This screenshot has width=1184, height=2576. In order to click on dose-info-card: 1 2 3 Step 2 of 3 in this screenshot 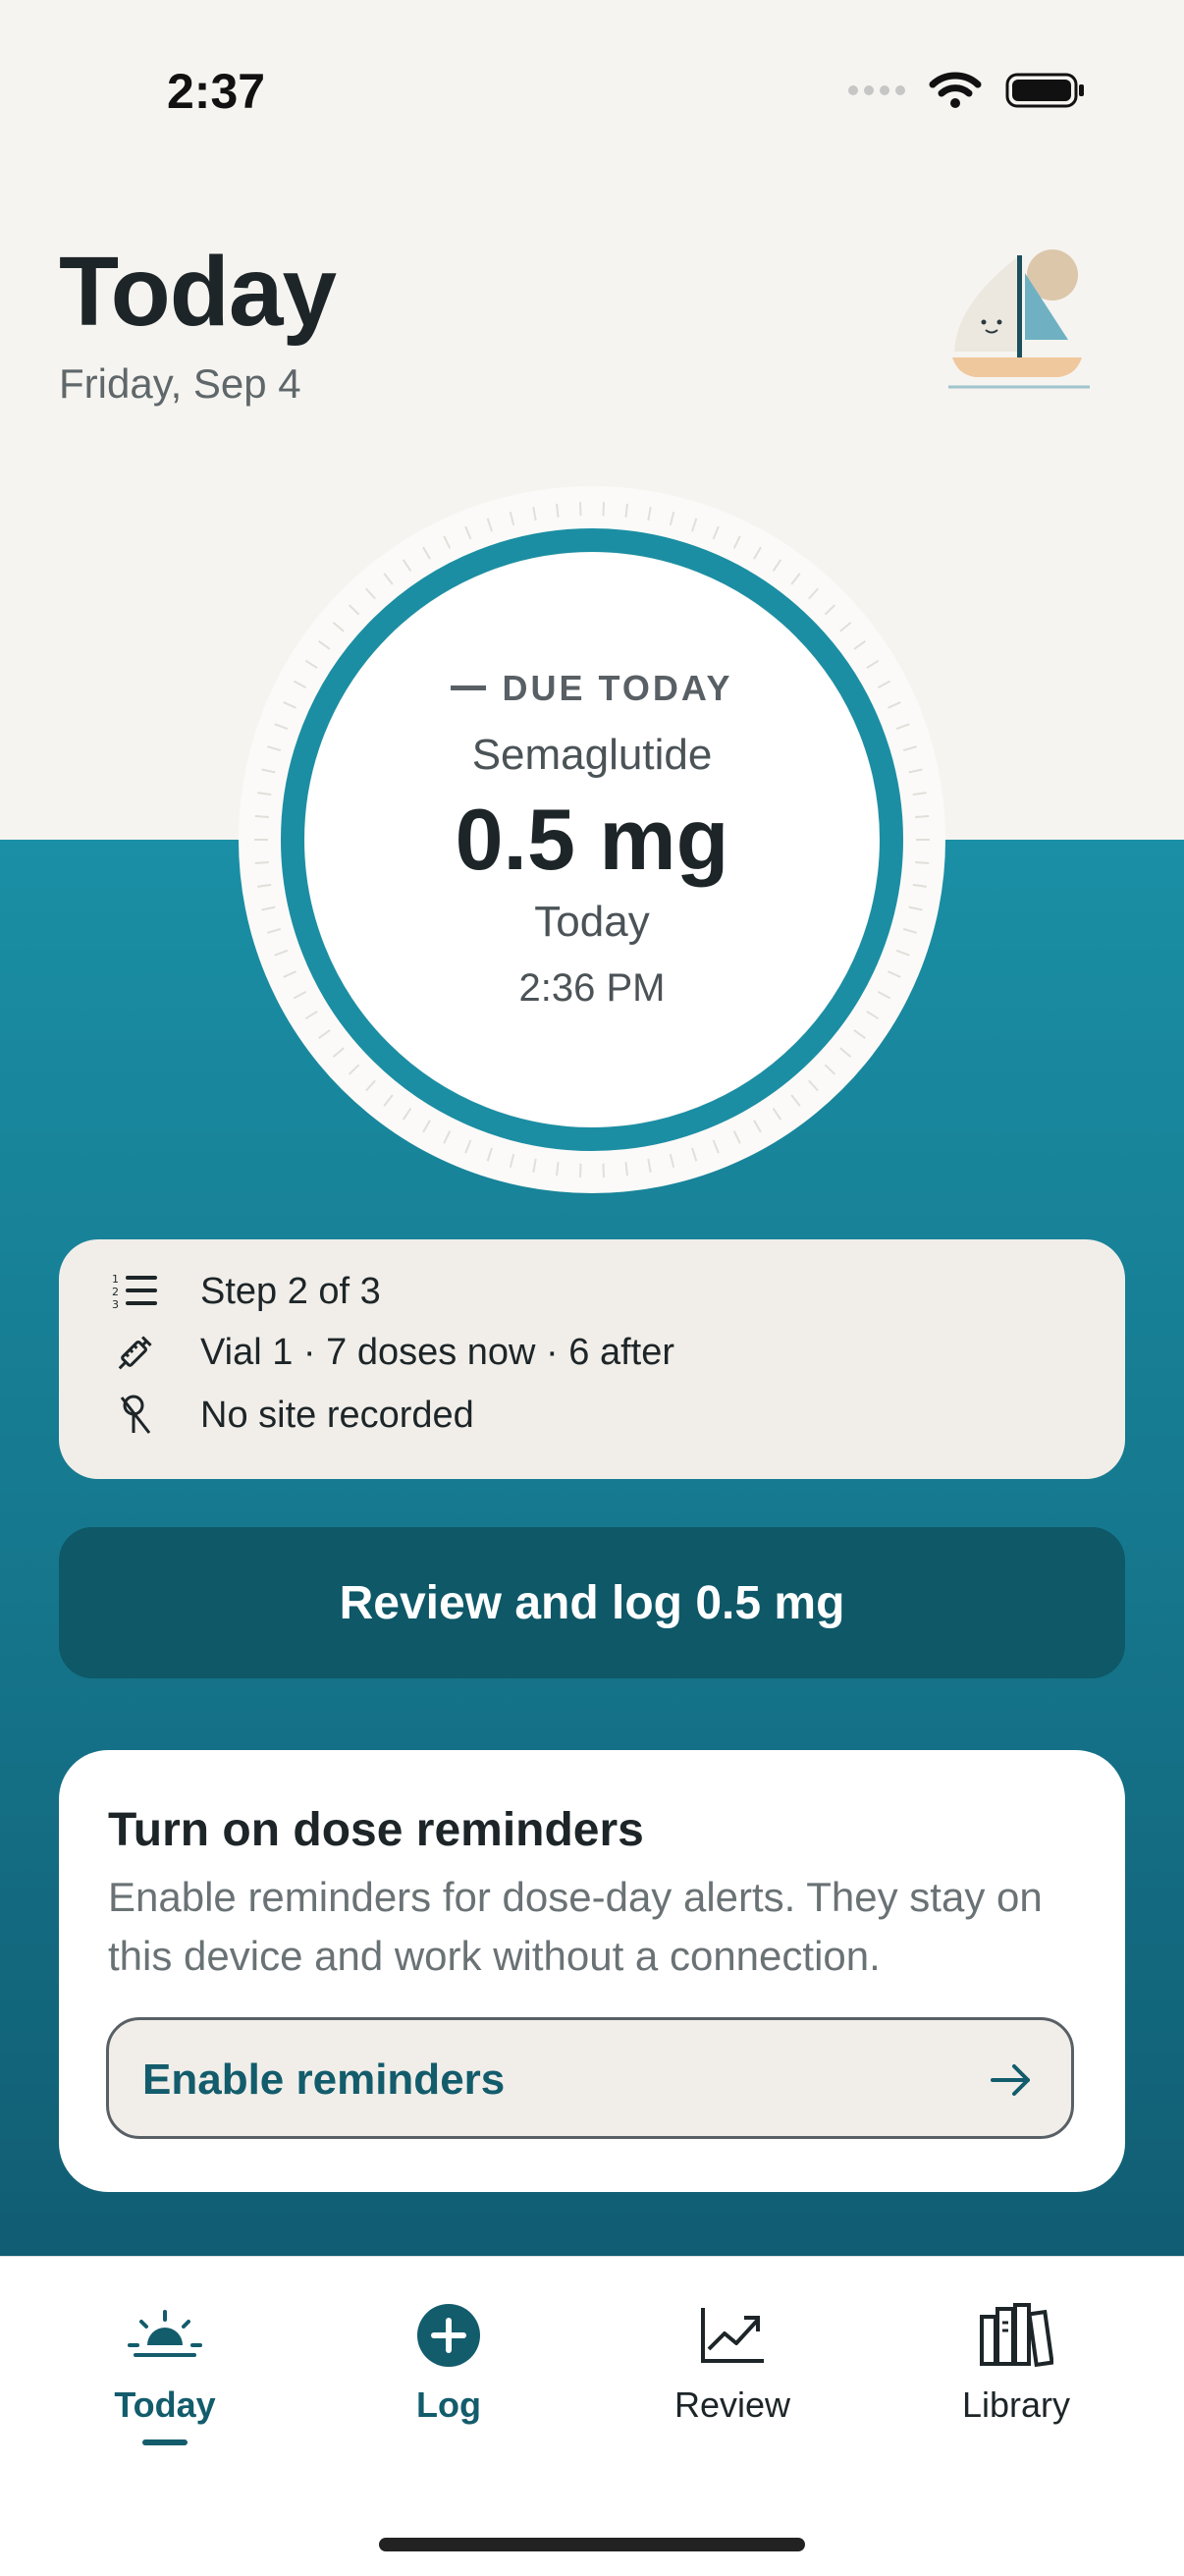, I will do `click(592, 1359)`.